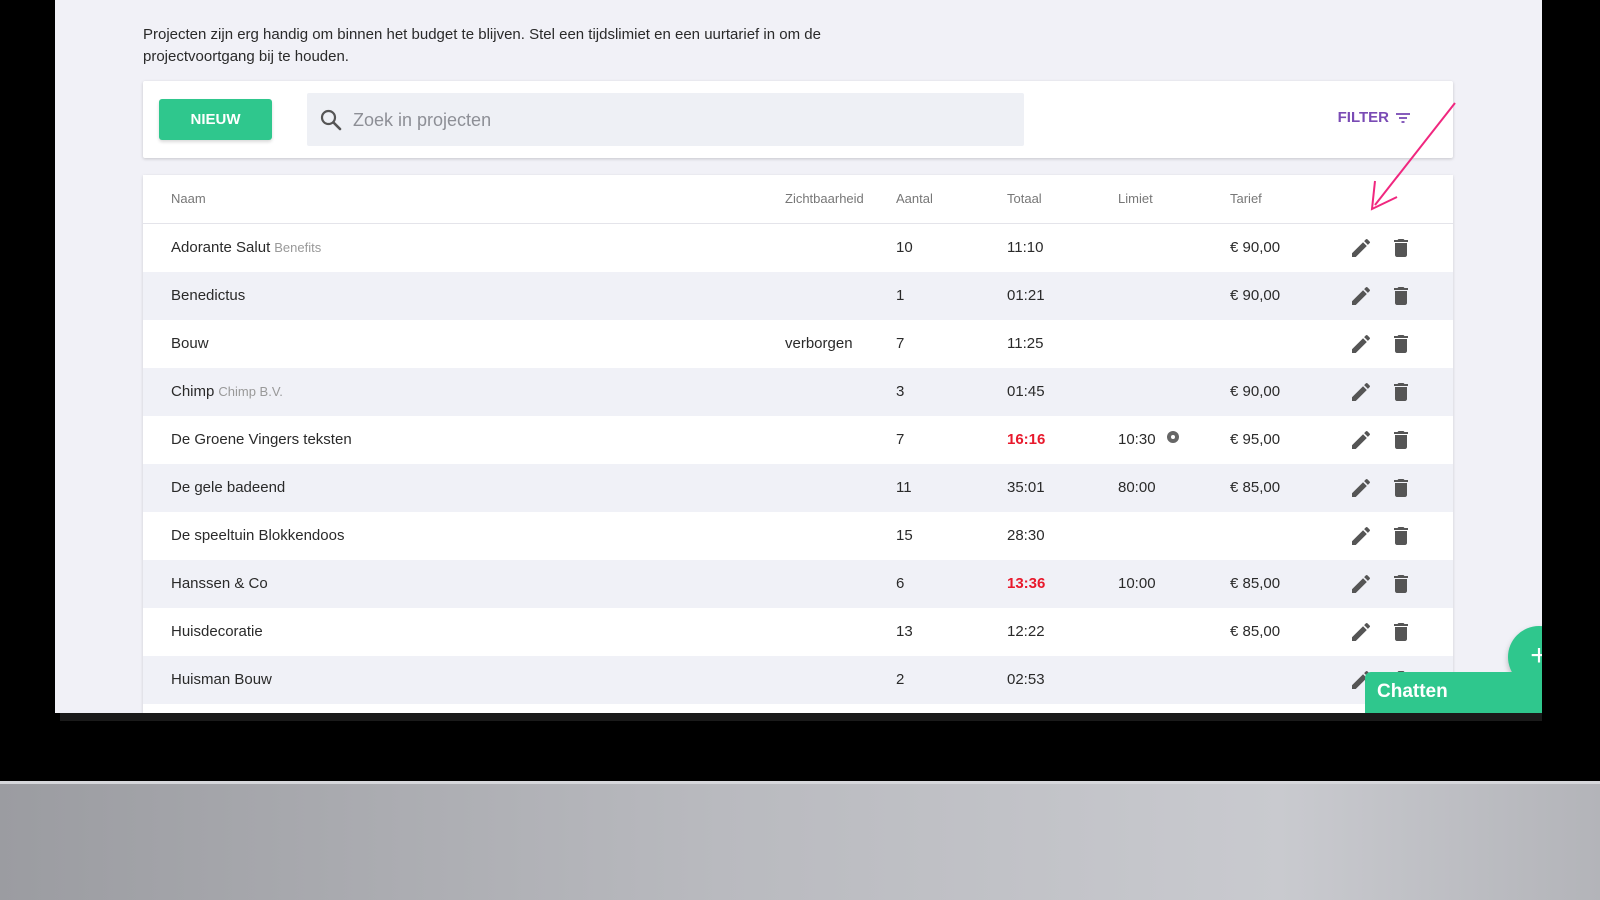 The height and width of the screenshot is (900, 1600). What do you see at coordinates (193, 391) in the screenshot?
I see `project-name: Chimp` at bounding box center [193, 391].